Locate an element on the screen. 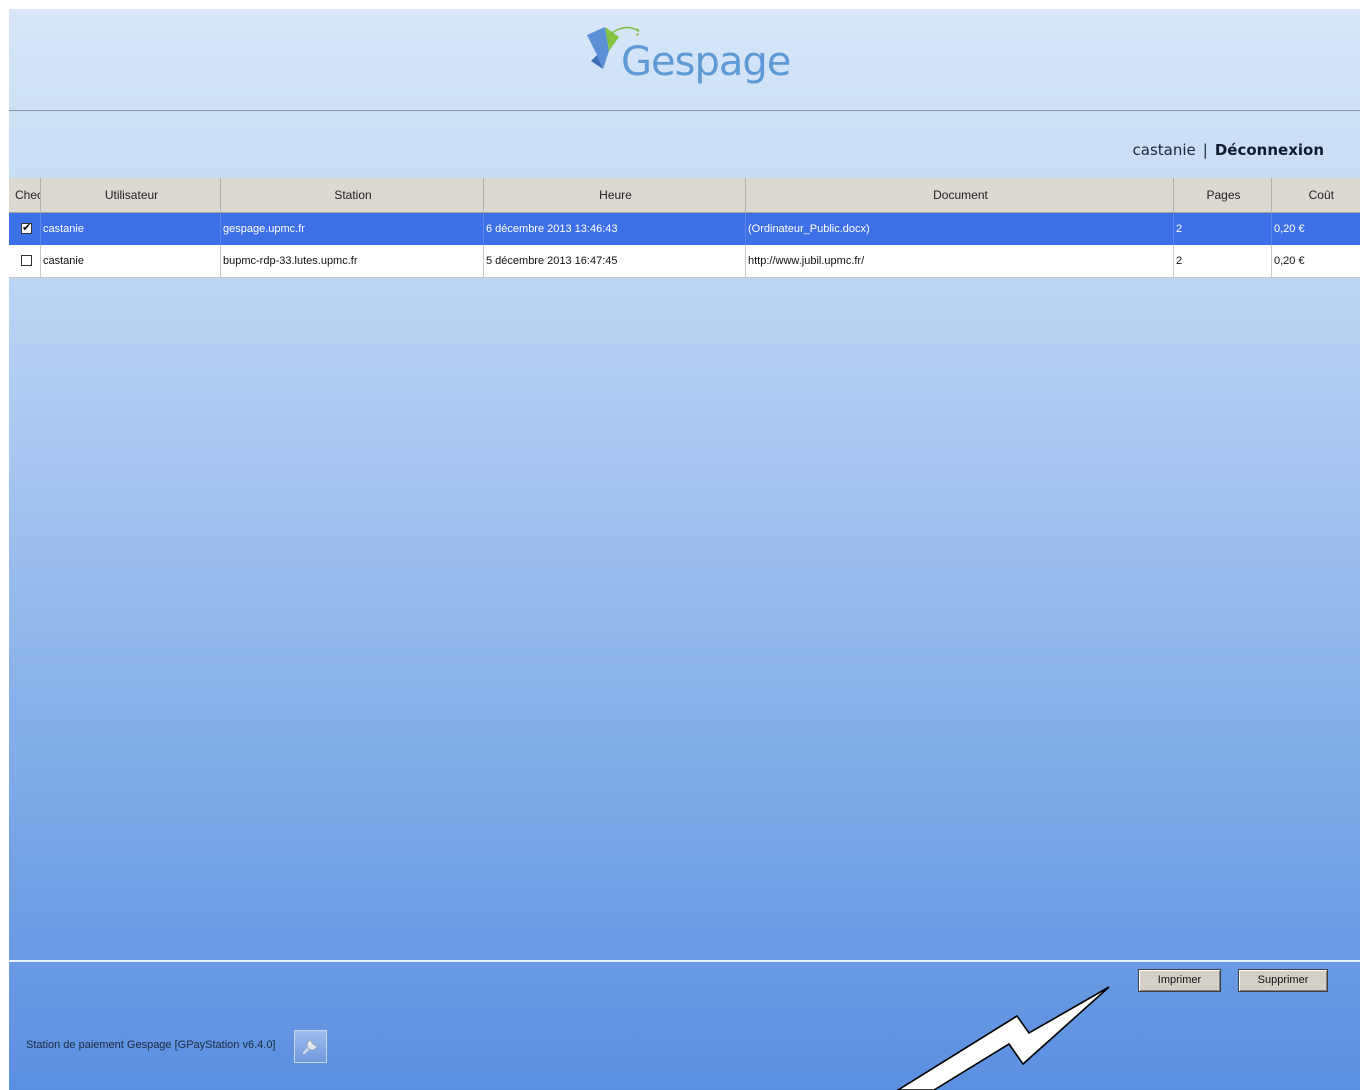  logo-text: Gespage is located at coordinates (706, 62).